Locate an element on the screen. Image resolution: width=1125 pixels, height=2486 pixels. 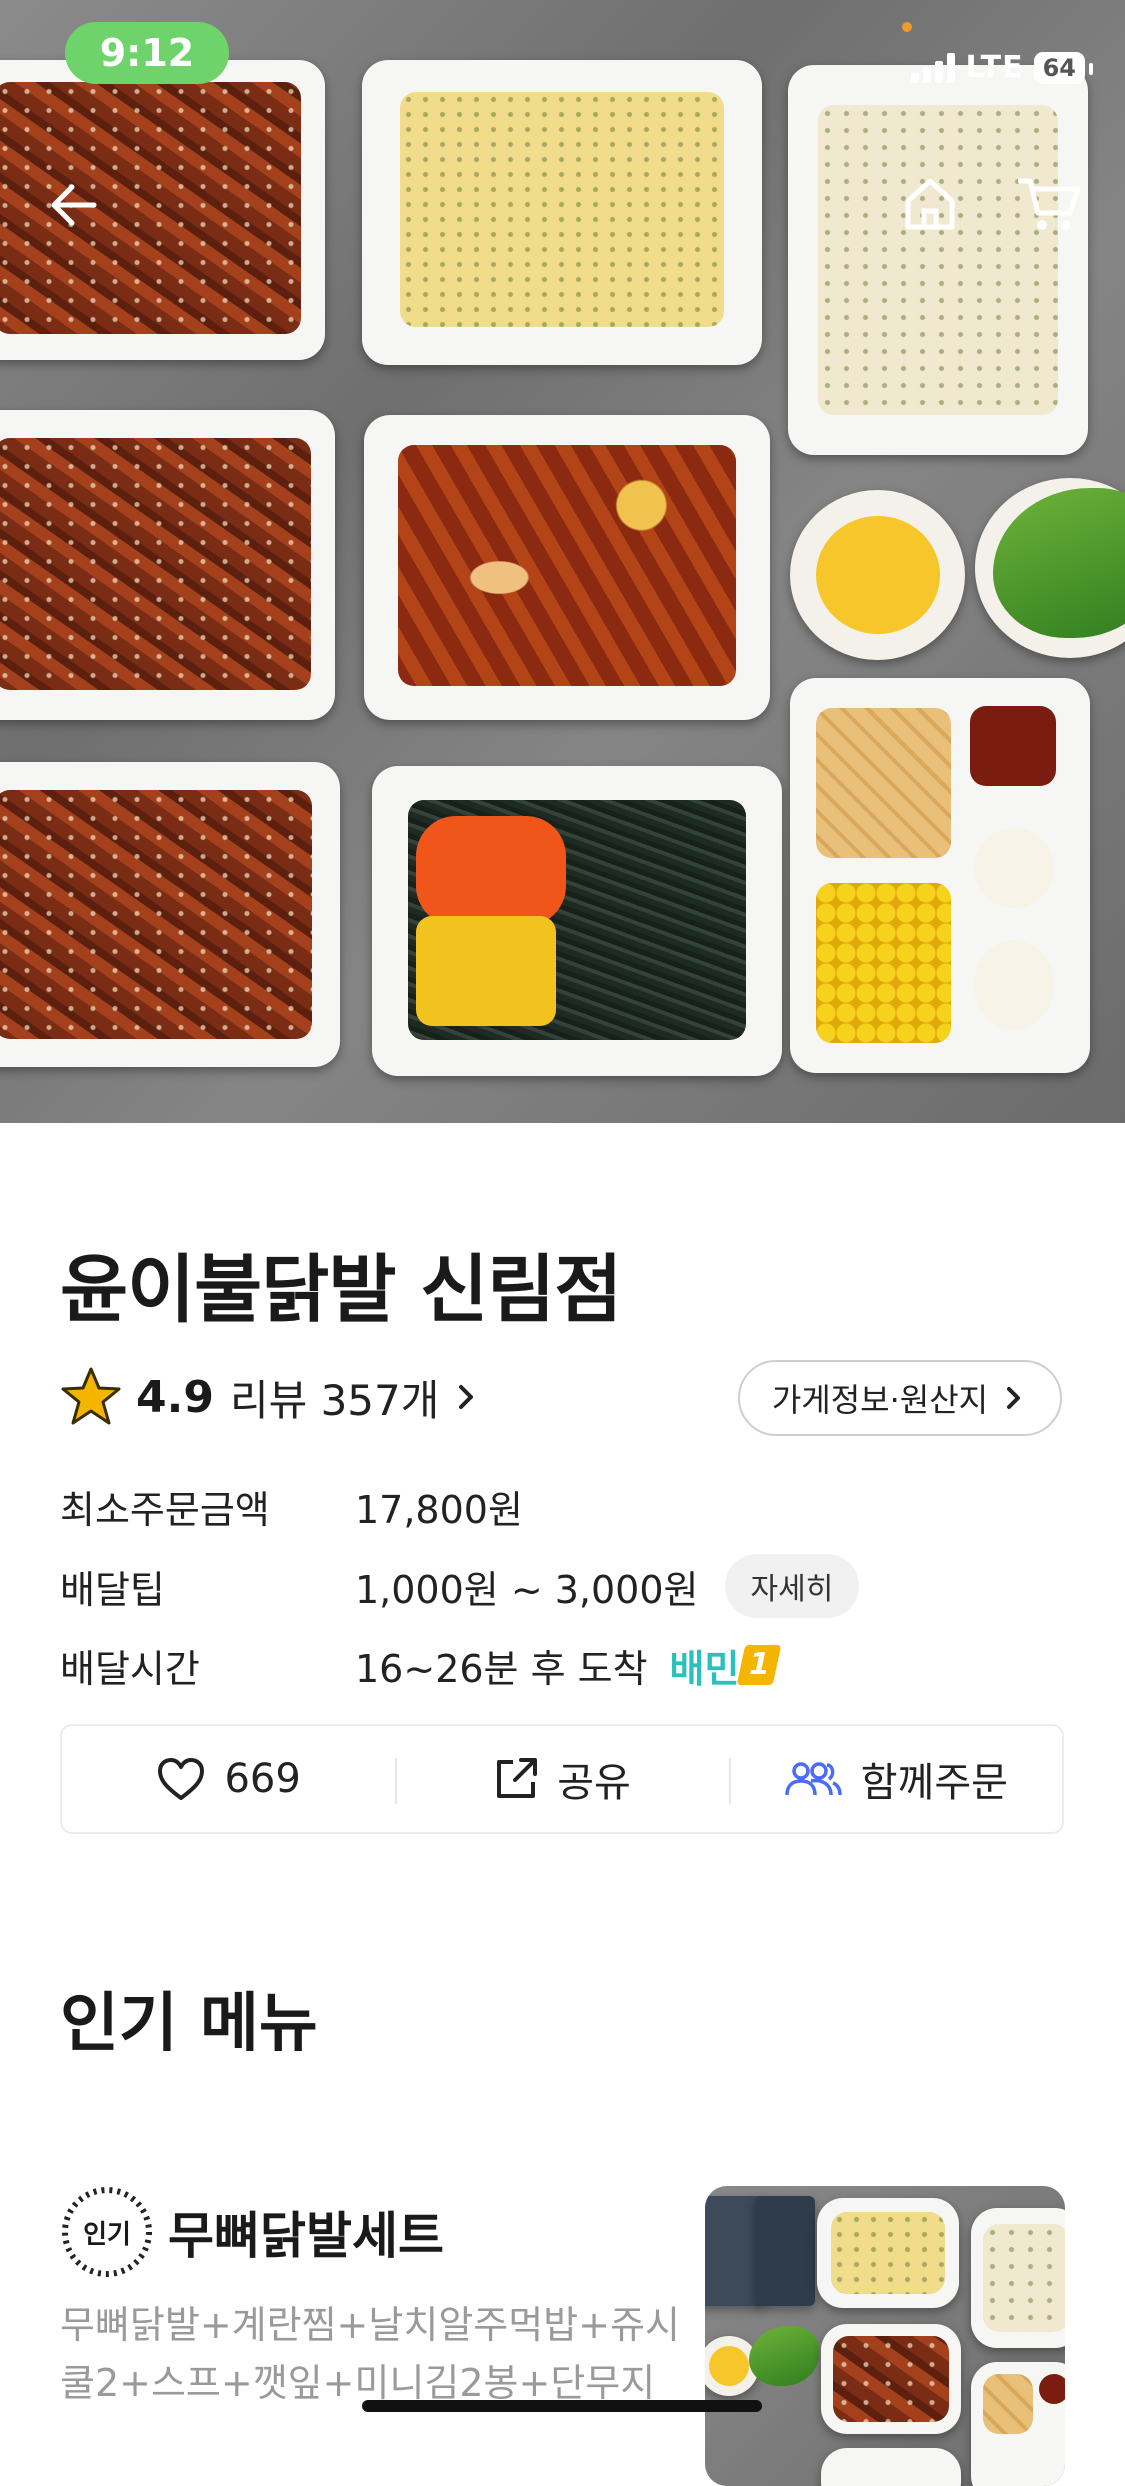
menu-item-description: 무뼈닭발+계란찜+날치알주먹밥+쥬시쿨2+스프+깻잎+미니김2봉+단무지 is located at coordinates (370, 2354).